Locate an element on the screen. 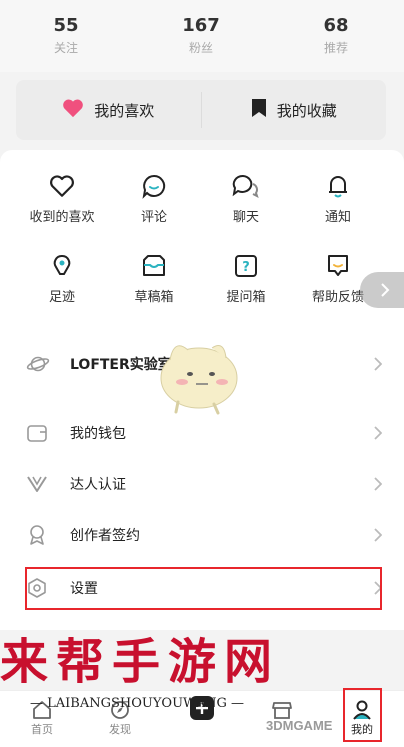  grid-comments: 评论 is located at coordinates (154, 198).